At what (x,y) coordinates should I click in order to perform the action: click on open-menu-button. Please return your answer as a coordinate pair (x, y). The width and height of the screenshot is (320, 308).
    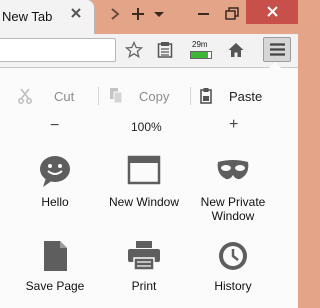
    Looking at the image, I should click on (277, 49).